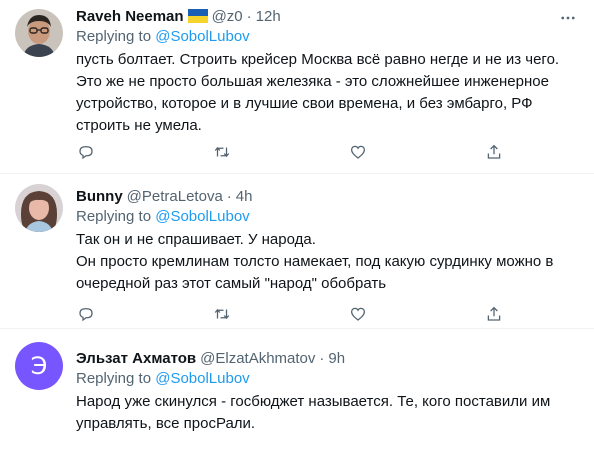 This screenshot has width=594, height=467. I want to click on author-handle: @PetraLetova, so click(175, 196).